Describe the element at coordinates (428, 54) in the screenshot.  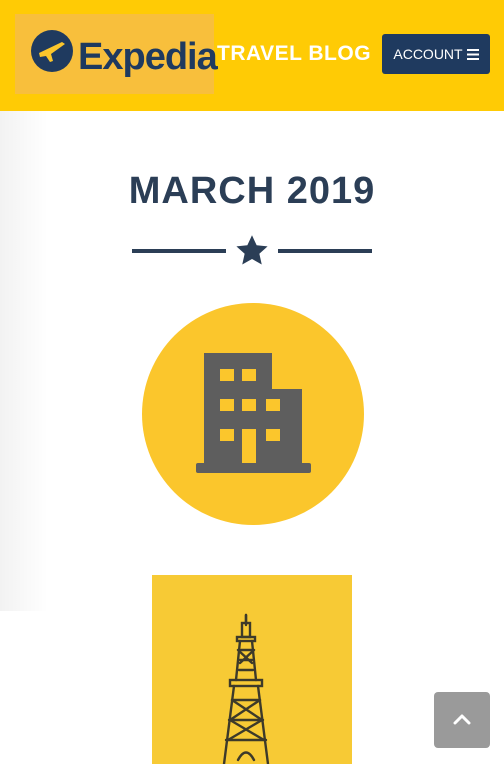
I see `account-label: ACCOUNT` at that location.